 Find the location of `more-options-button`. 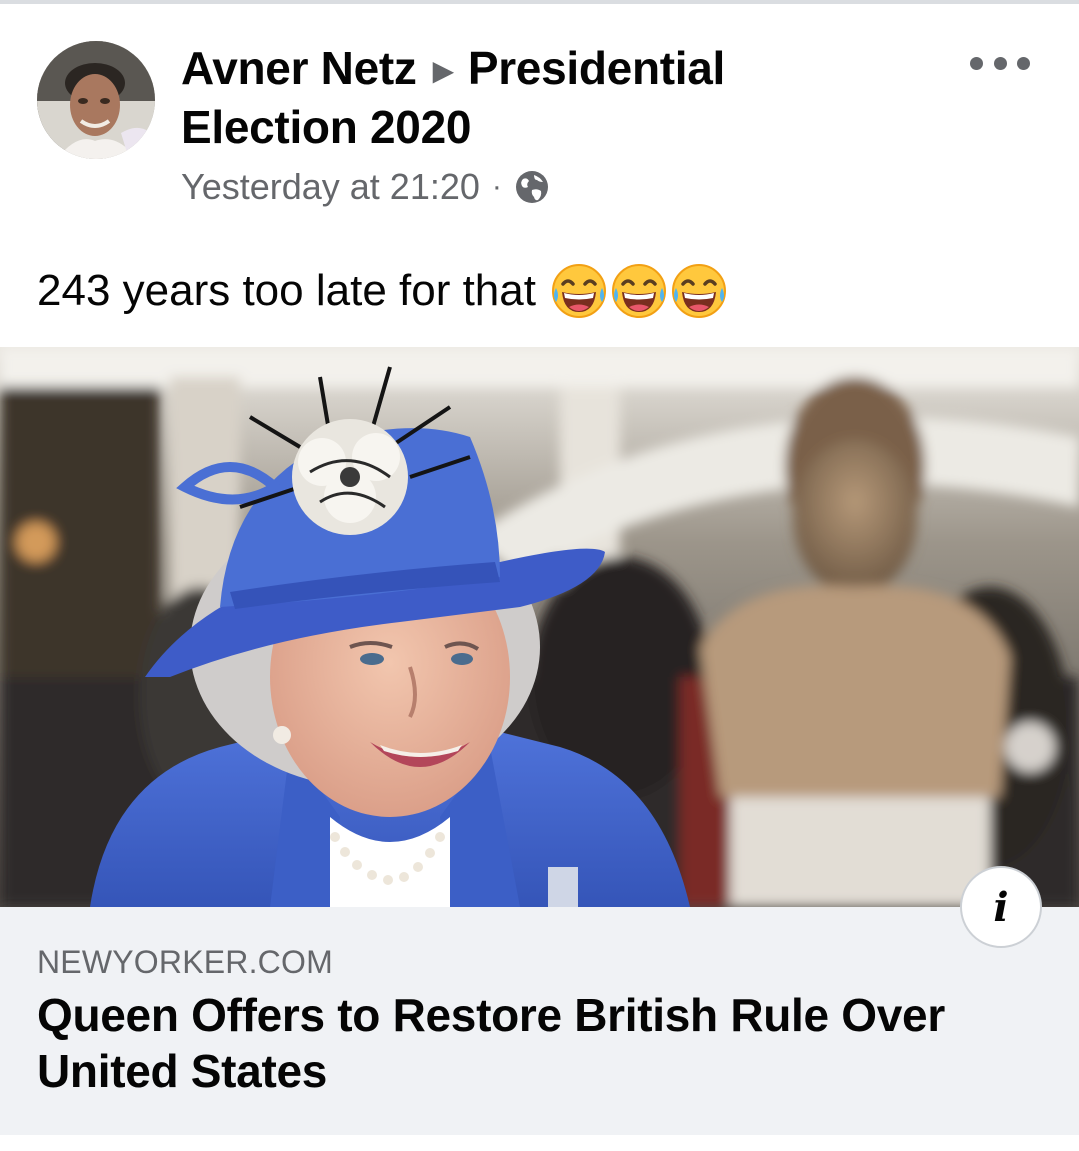

more-options-button is located at coordinates (1000, 63).